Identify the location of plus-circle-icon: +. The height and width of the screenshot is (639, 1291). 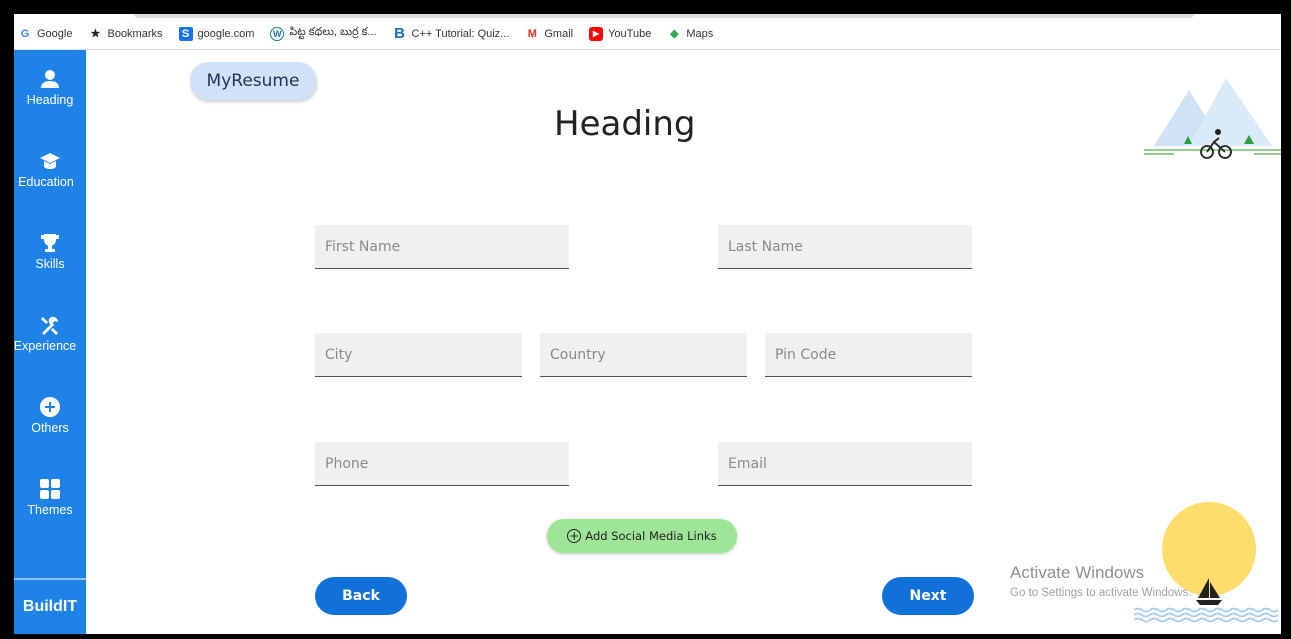
(574, 536).